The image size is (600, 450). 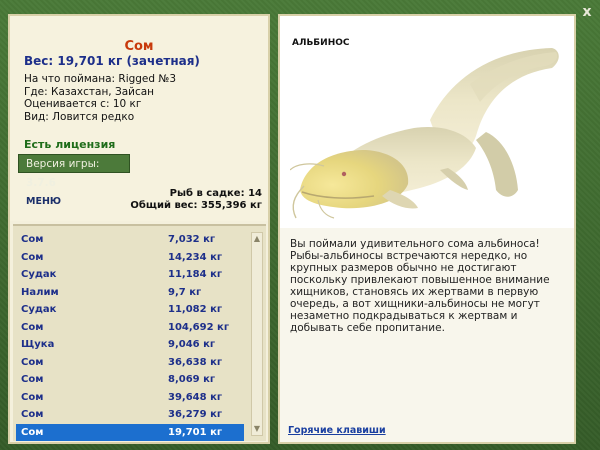 I want to click on keepnet-row-weight: 36,279 кг, so click(x=195, y=414).